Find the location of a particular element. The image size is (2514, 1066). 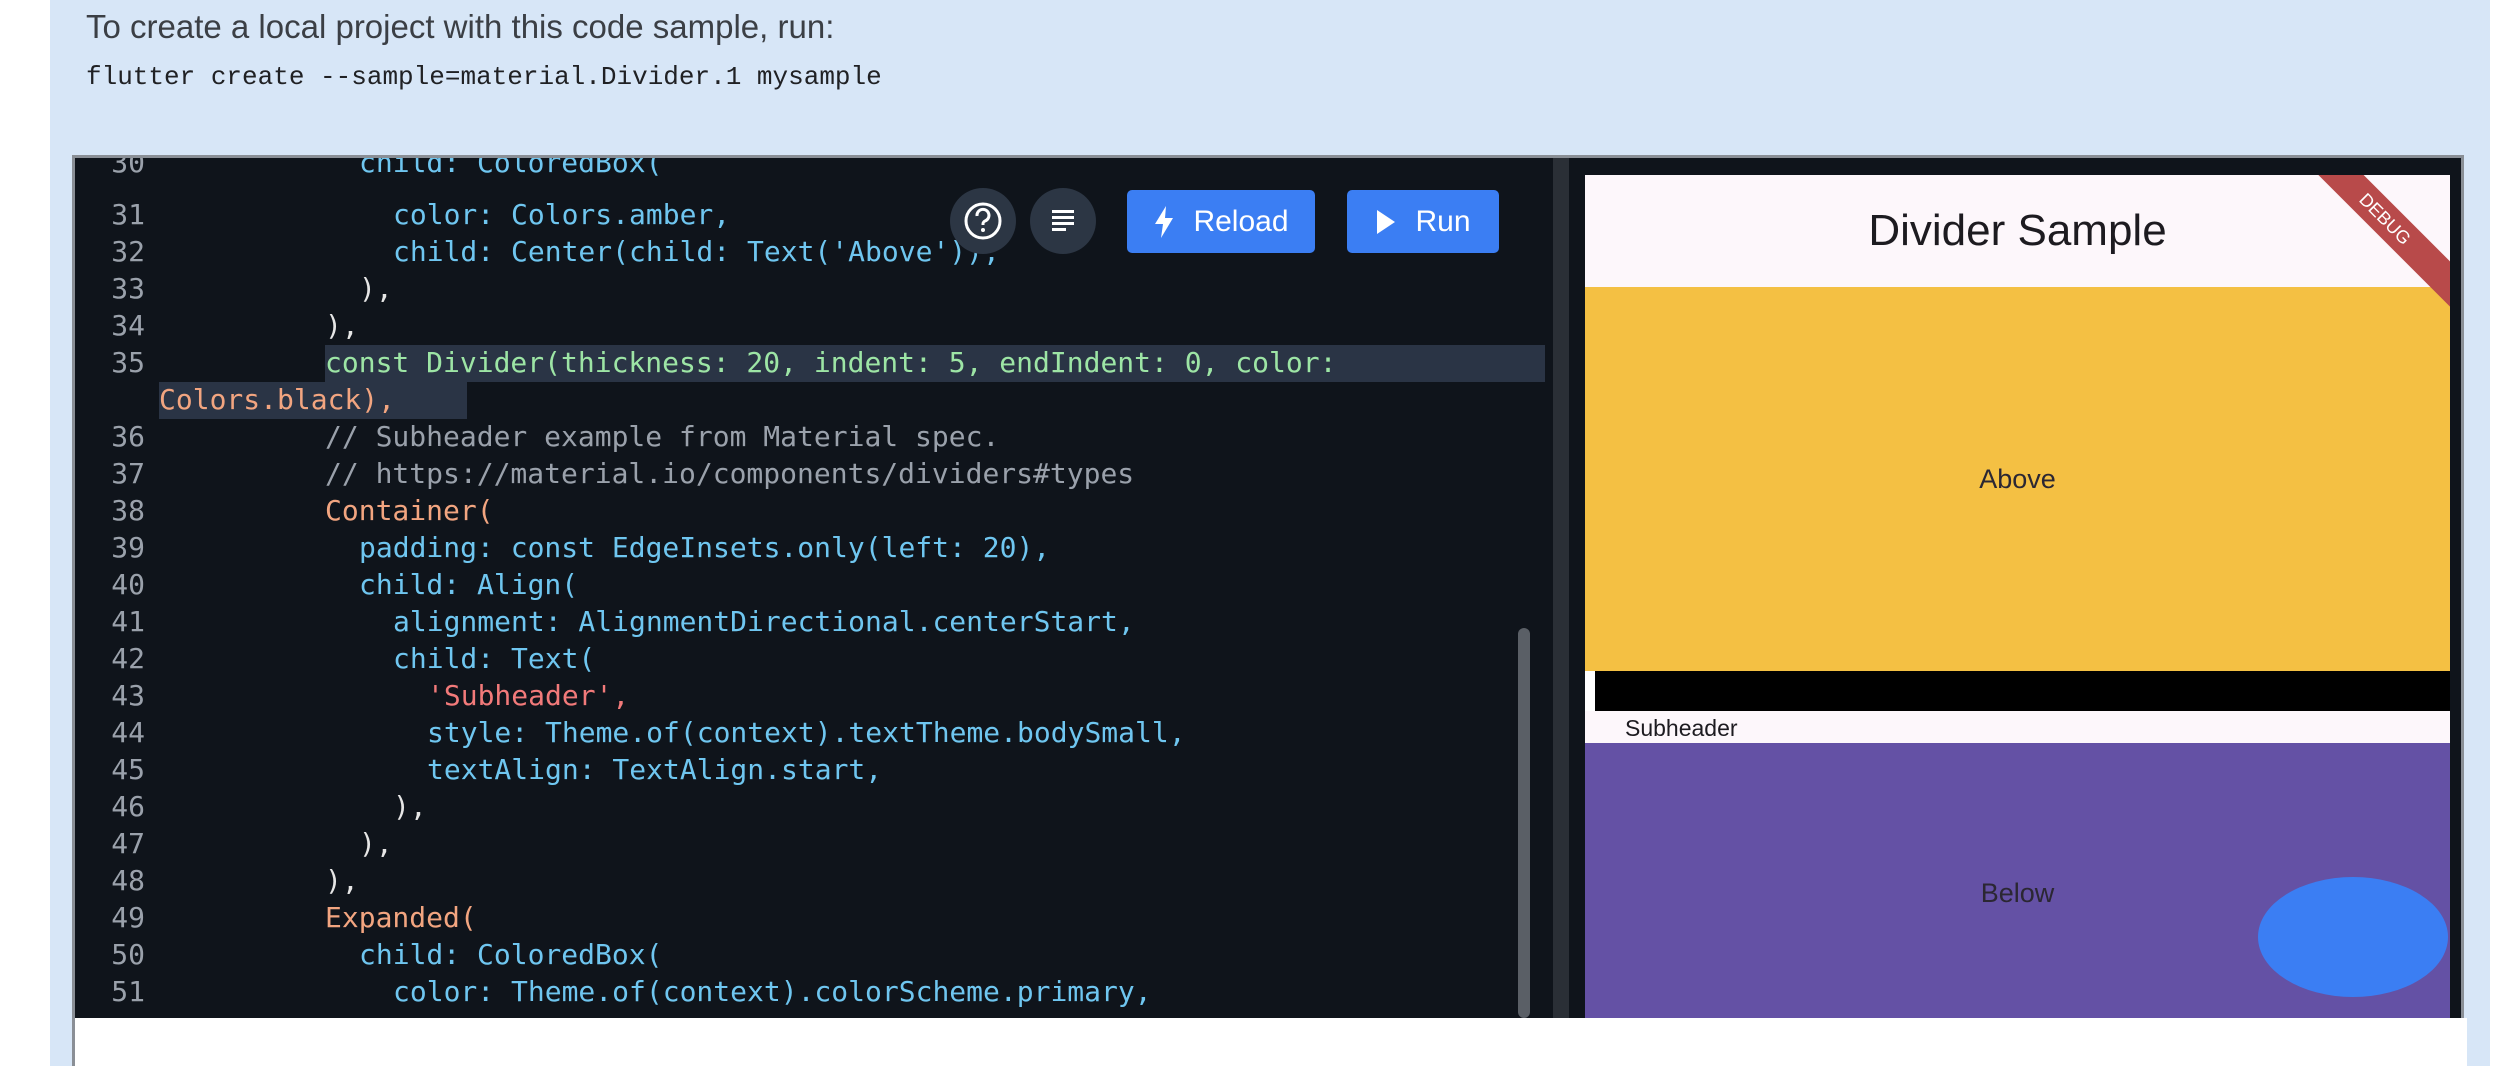

line-number: 35 is located at coordinates (128, 362).